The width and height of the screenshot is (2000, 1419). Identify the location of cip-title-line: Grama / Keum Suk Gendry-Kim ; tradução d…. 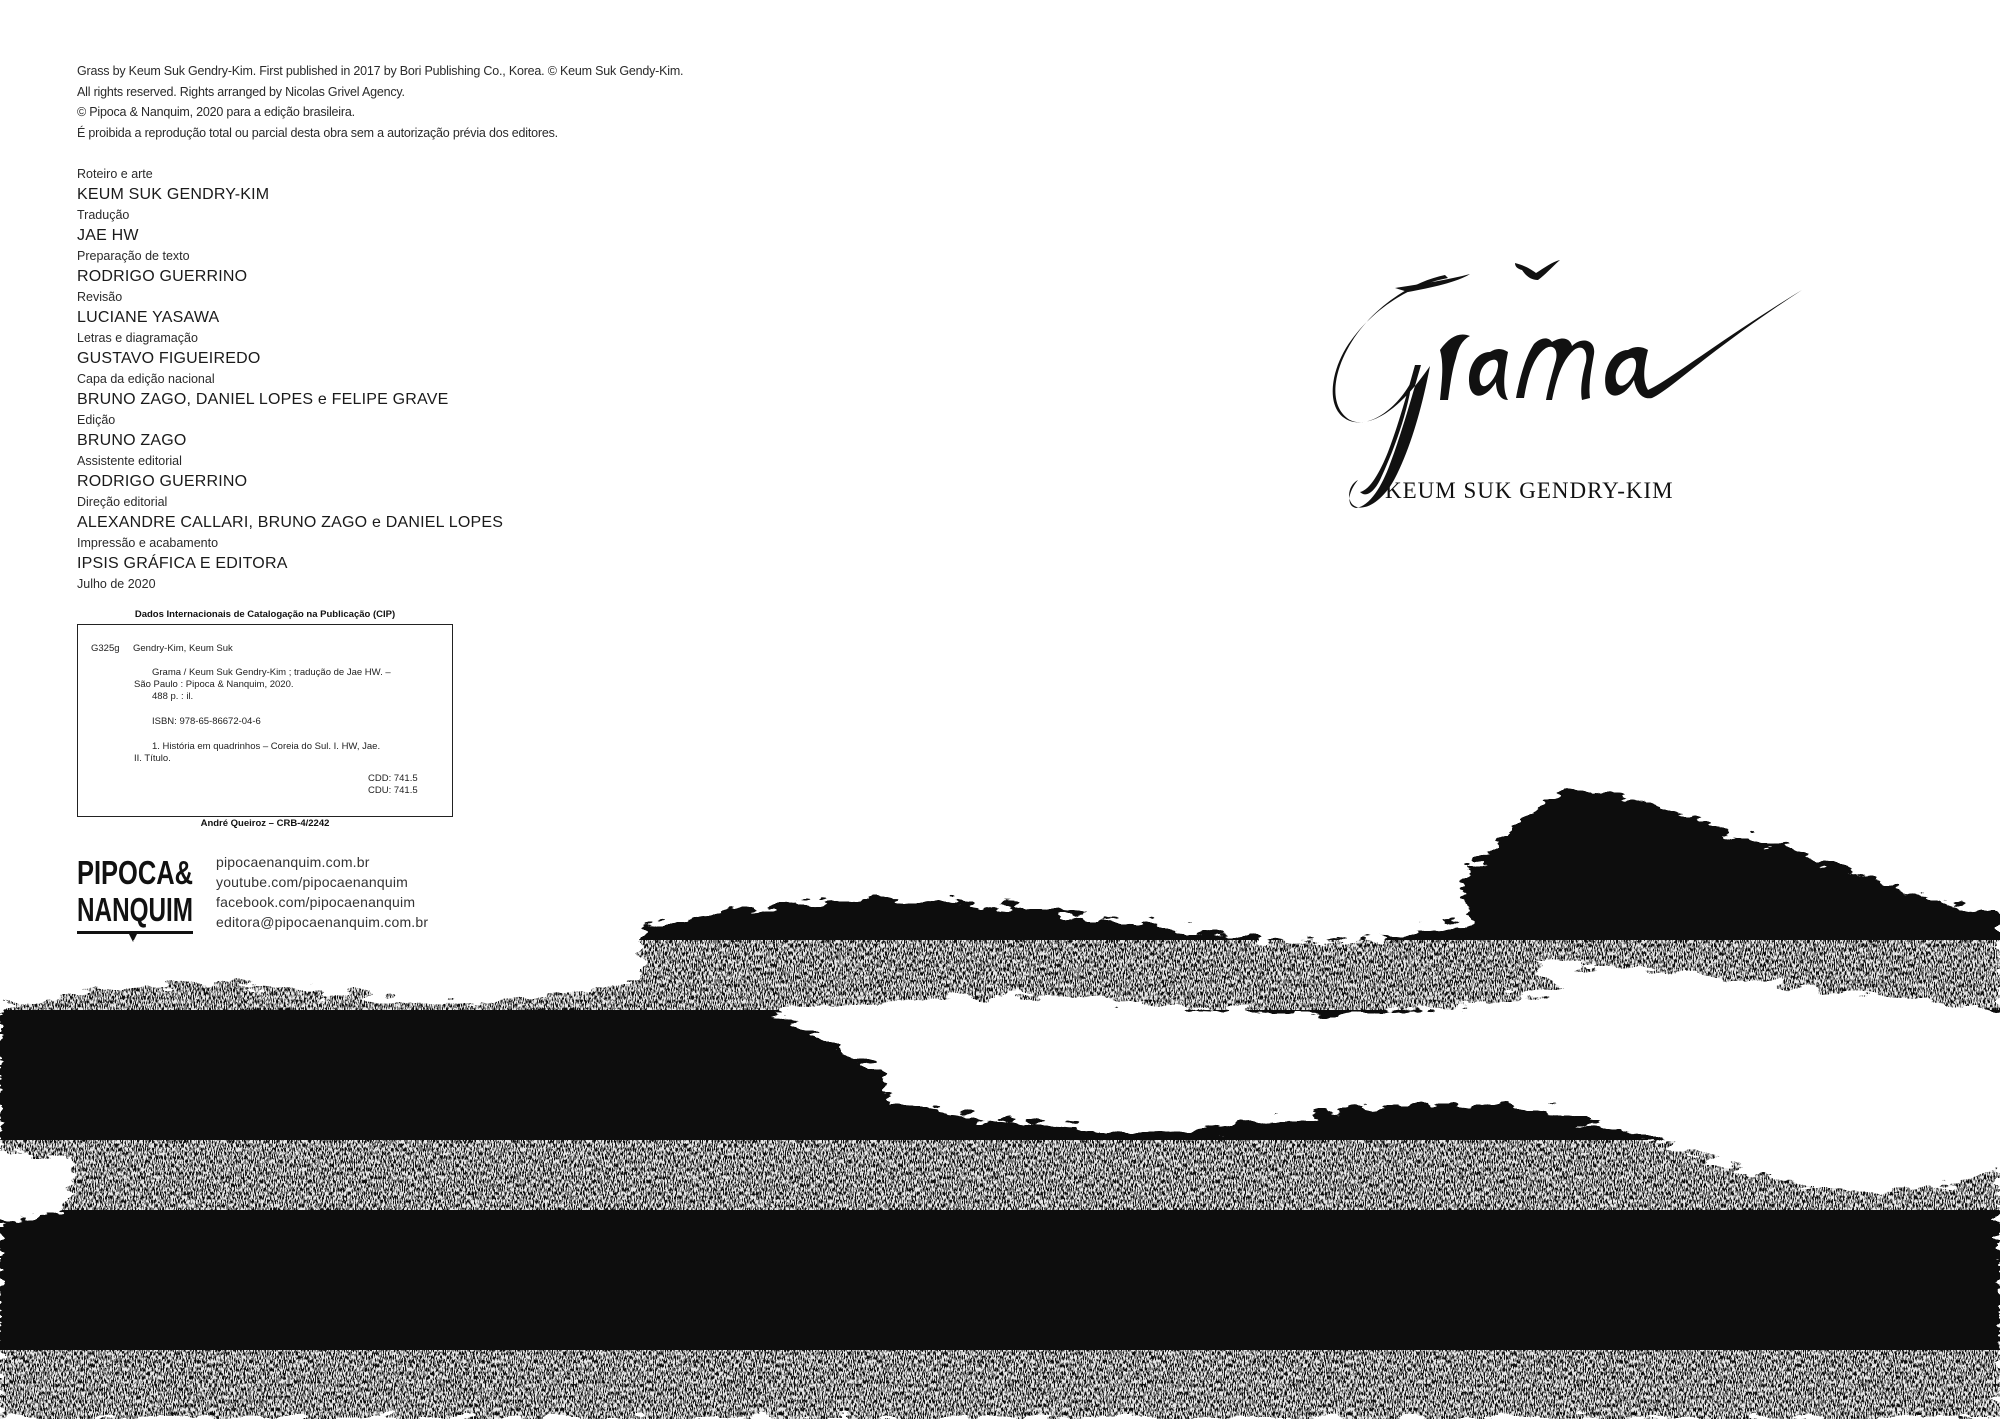
(271, 672).